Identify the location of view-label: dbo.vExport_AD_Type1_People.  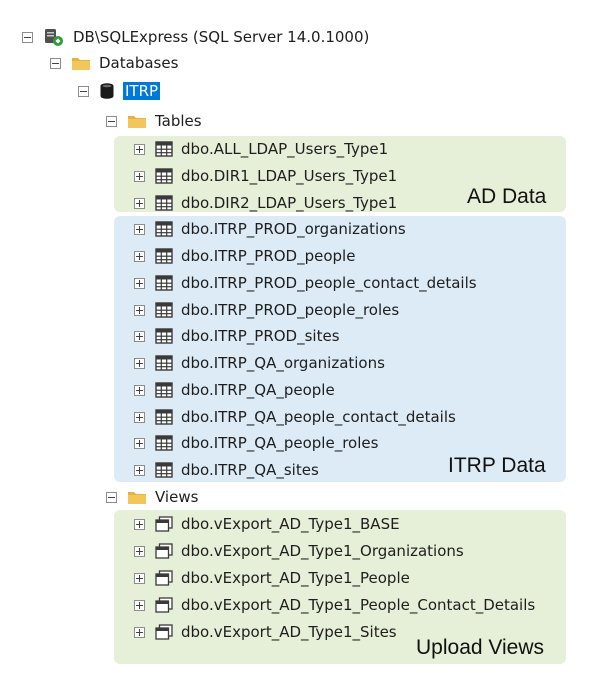
(295, 578).